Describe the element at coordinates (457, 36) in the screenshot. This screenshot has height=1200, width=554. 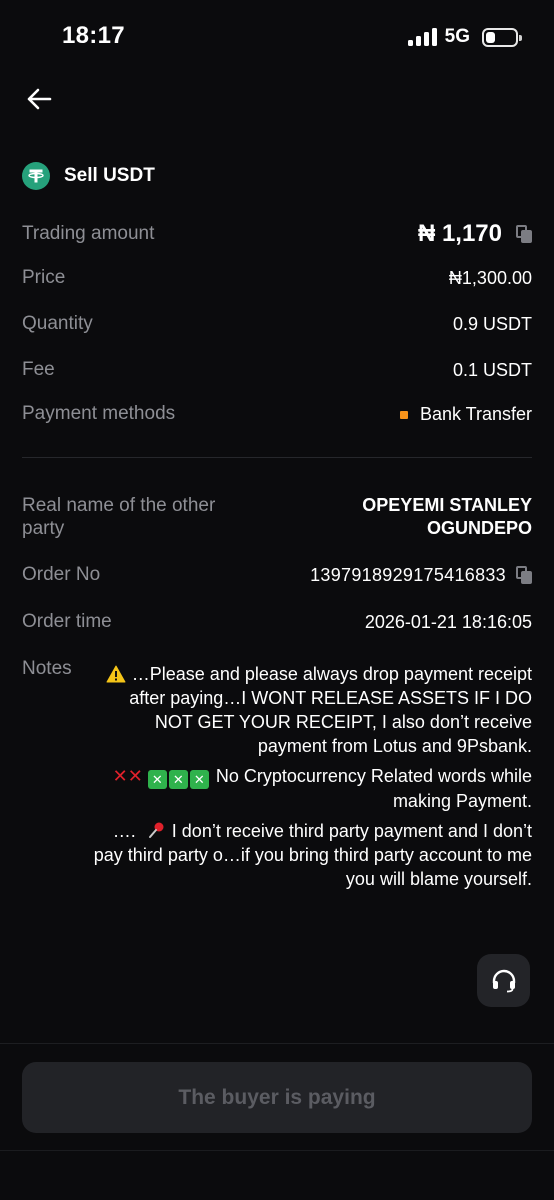
I see `network-type: 5G` at that location.